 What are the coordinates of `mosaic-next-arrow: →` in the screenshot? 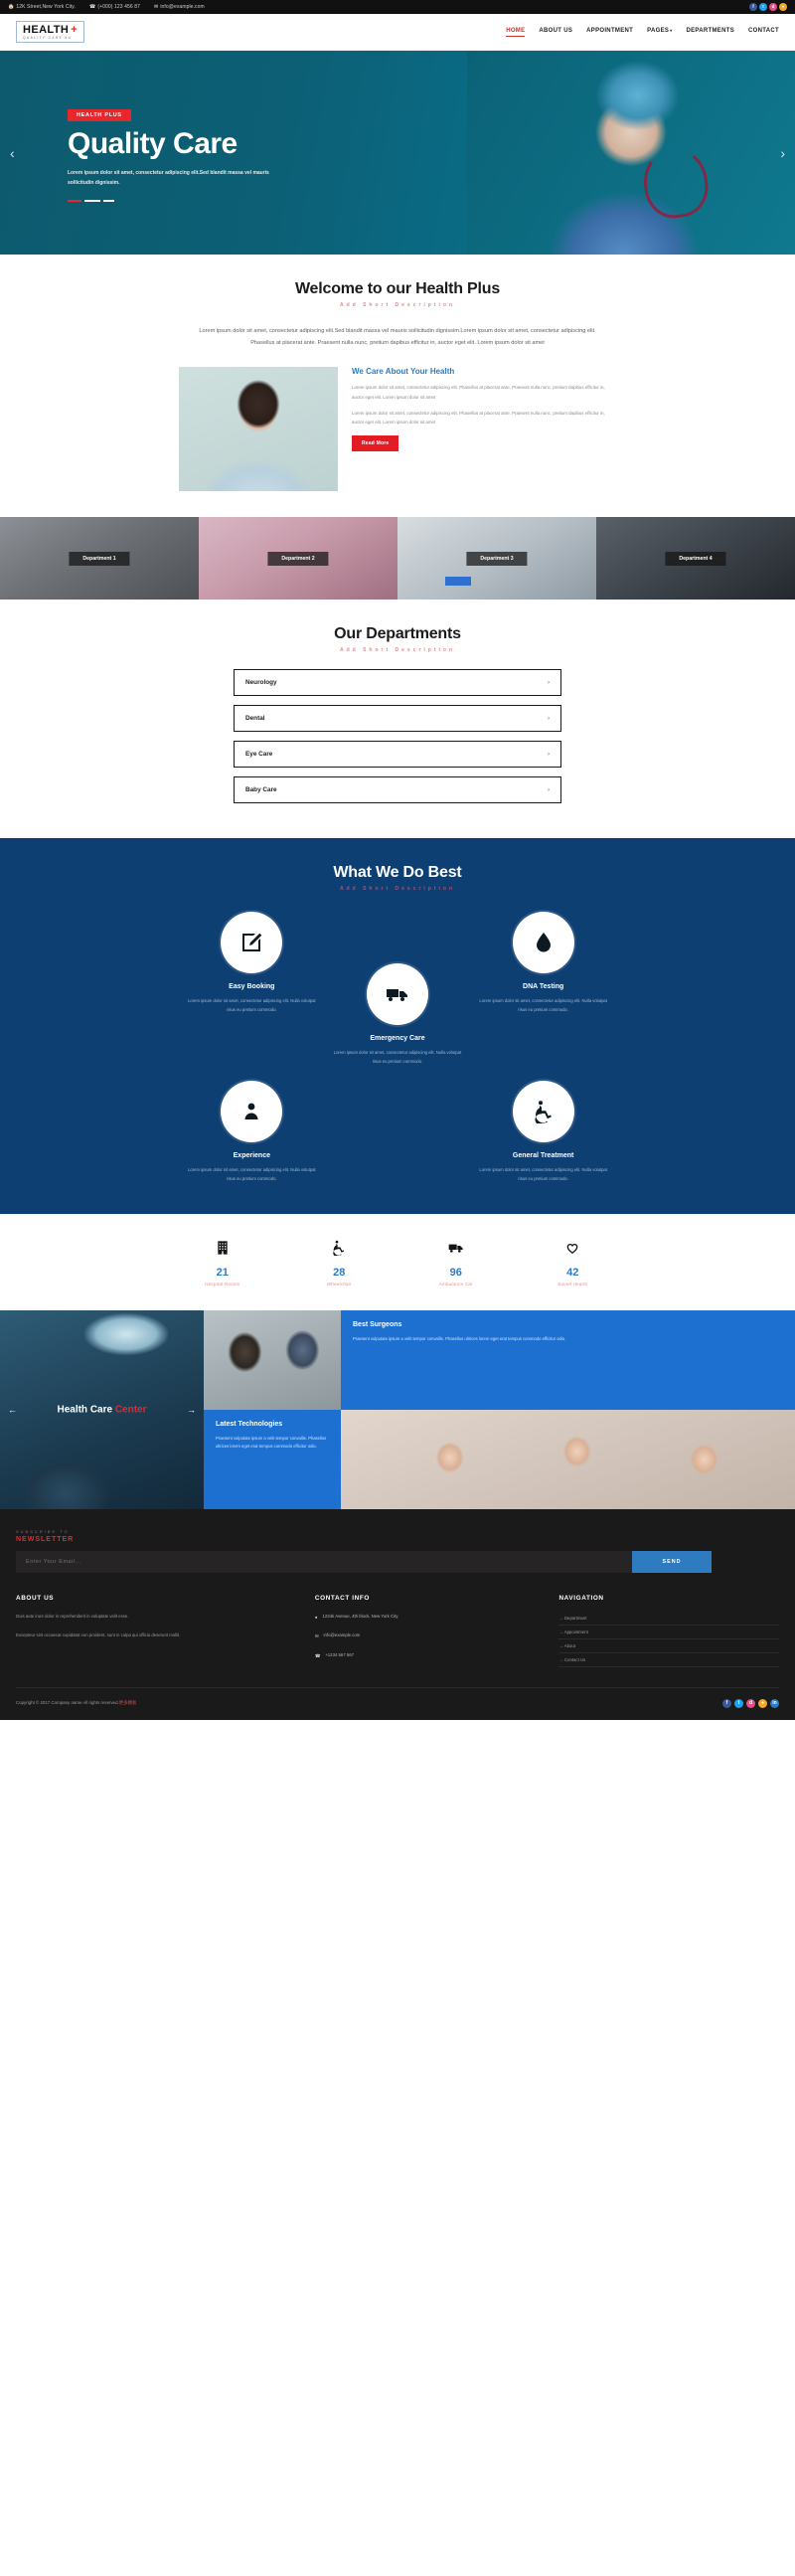 It's located at (191, 1410).